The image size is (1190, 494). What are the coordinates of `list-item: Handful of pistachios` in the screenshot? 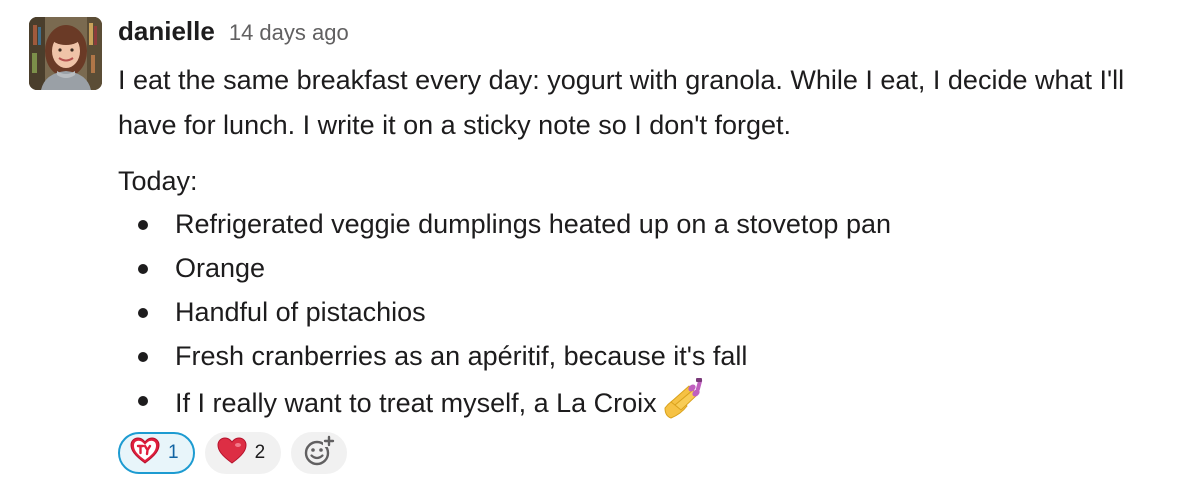 It's located at (638, 312).